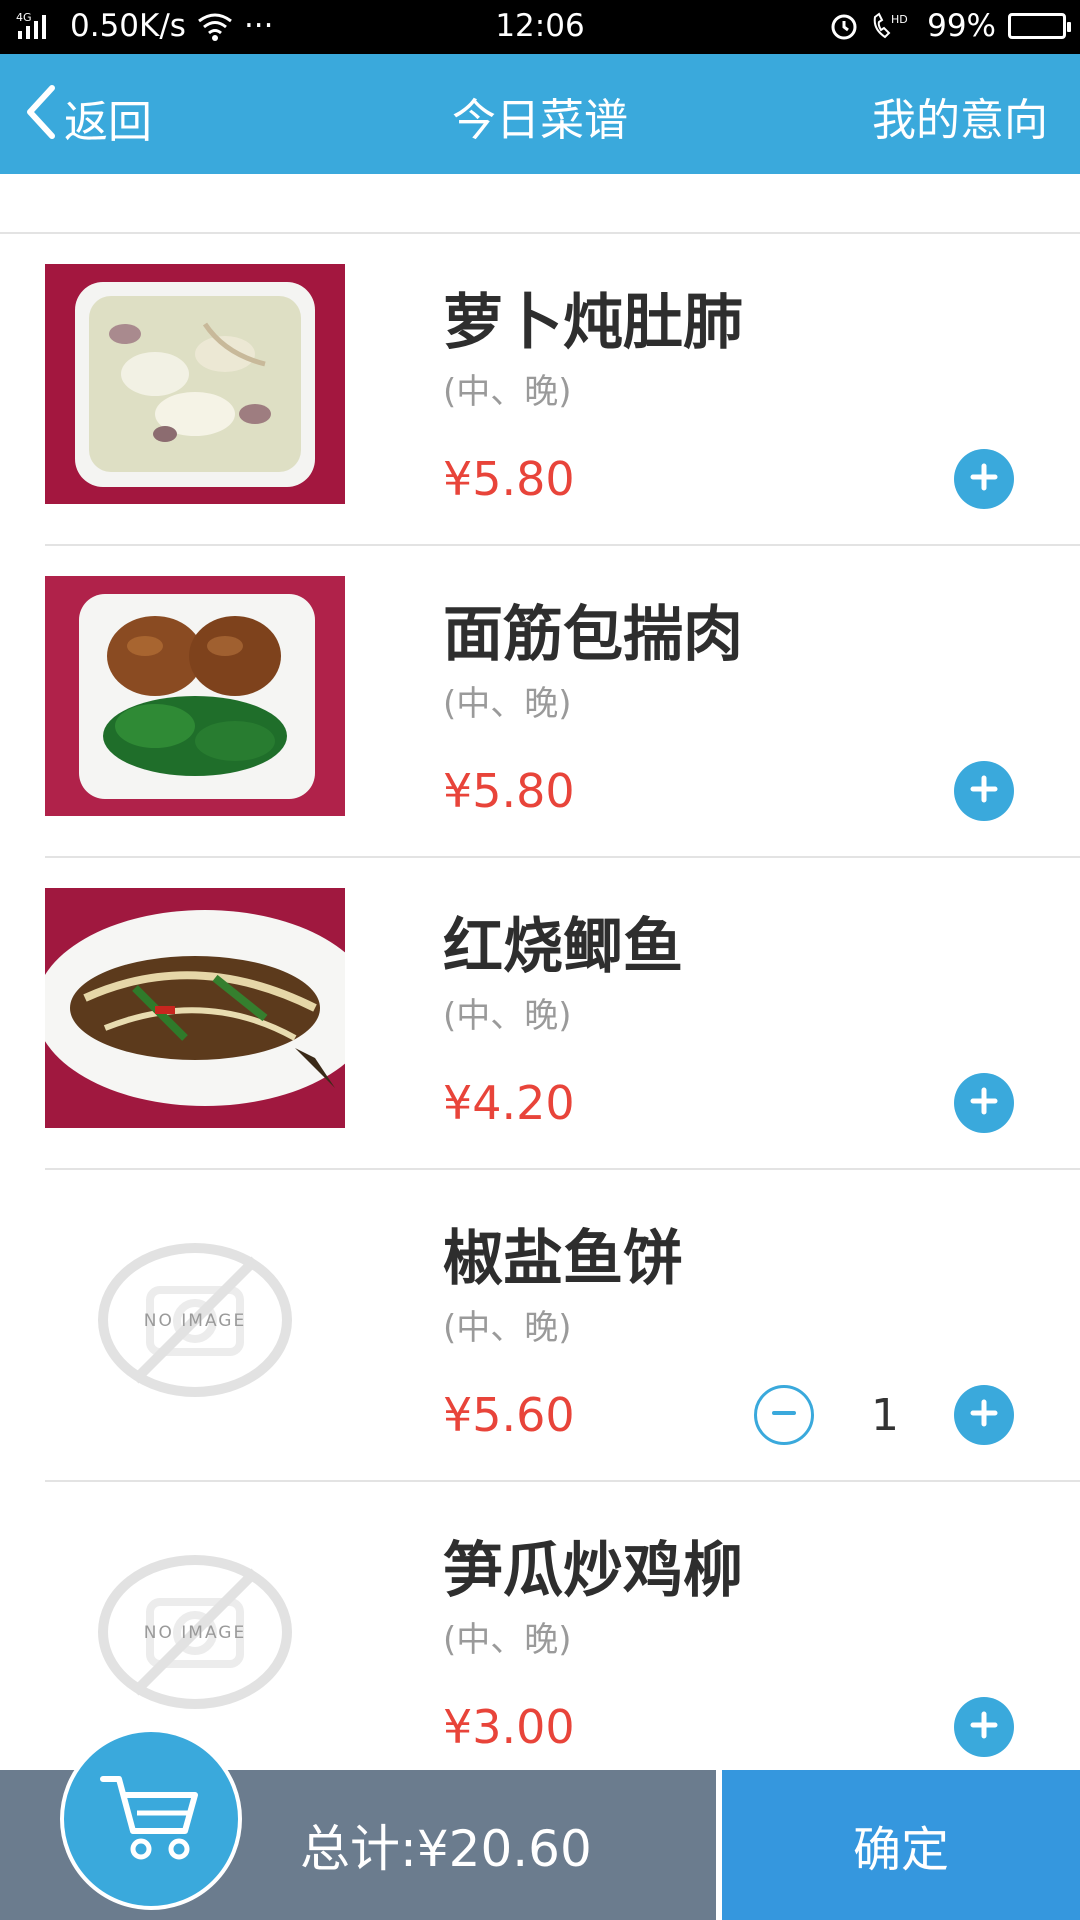 The image size is (1080, 1920). What do you see at coordinates (899, 19) in the screenshot?
I see `svg-text: HD` at bounding box center [899, 19].